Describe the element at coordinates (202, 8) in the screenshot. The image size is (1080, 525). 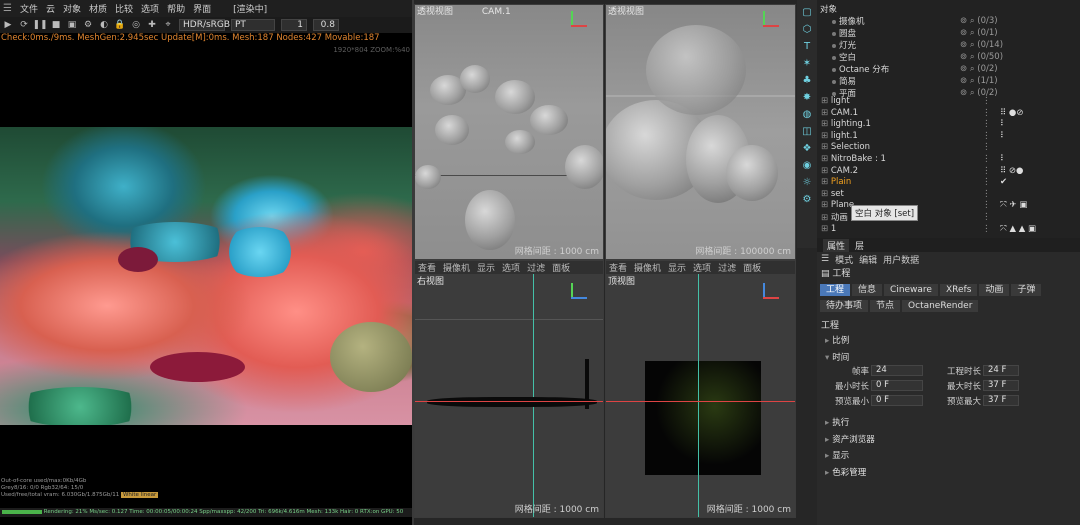
I see `menu-interface: 界面` at that location.